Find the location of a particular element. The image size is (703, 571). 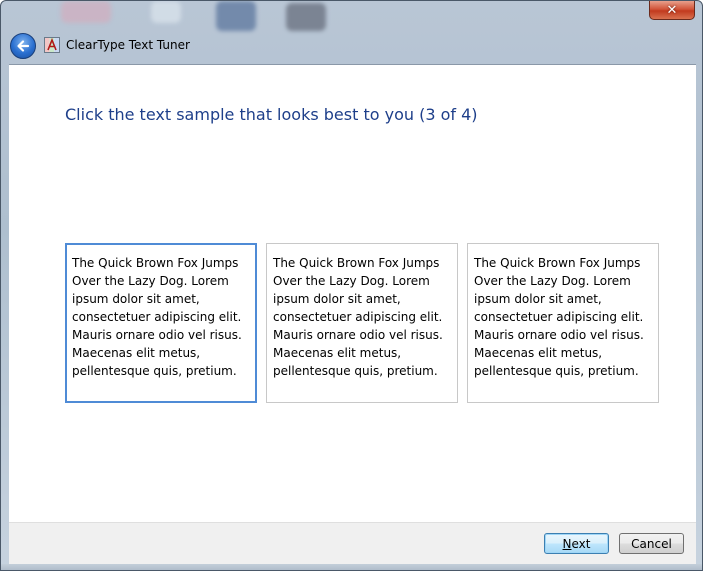

back-button is located at coordinates (23, 46).